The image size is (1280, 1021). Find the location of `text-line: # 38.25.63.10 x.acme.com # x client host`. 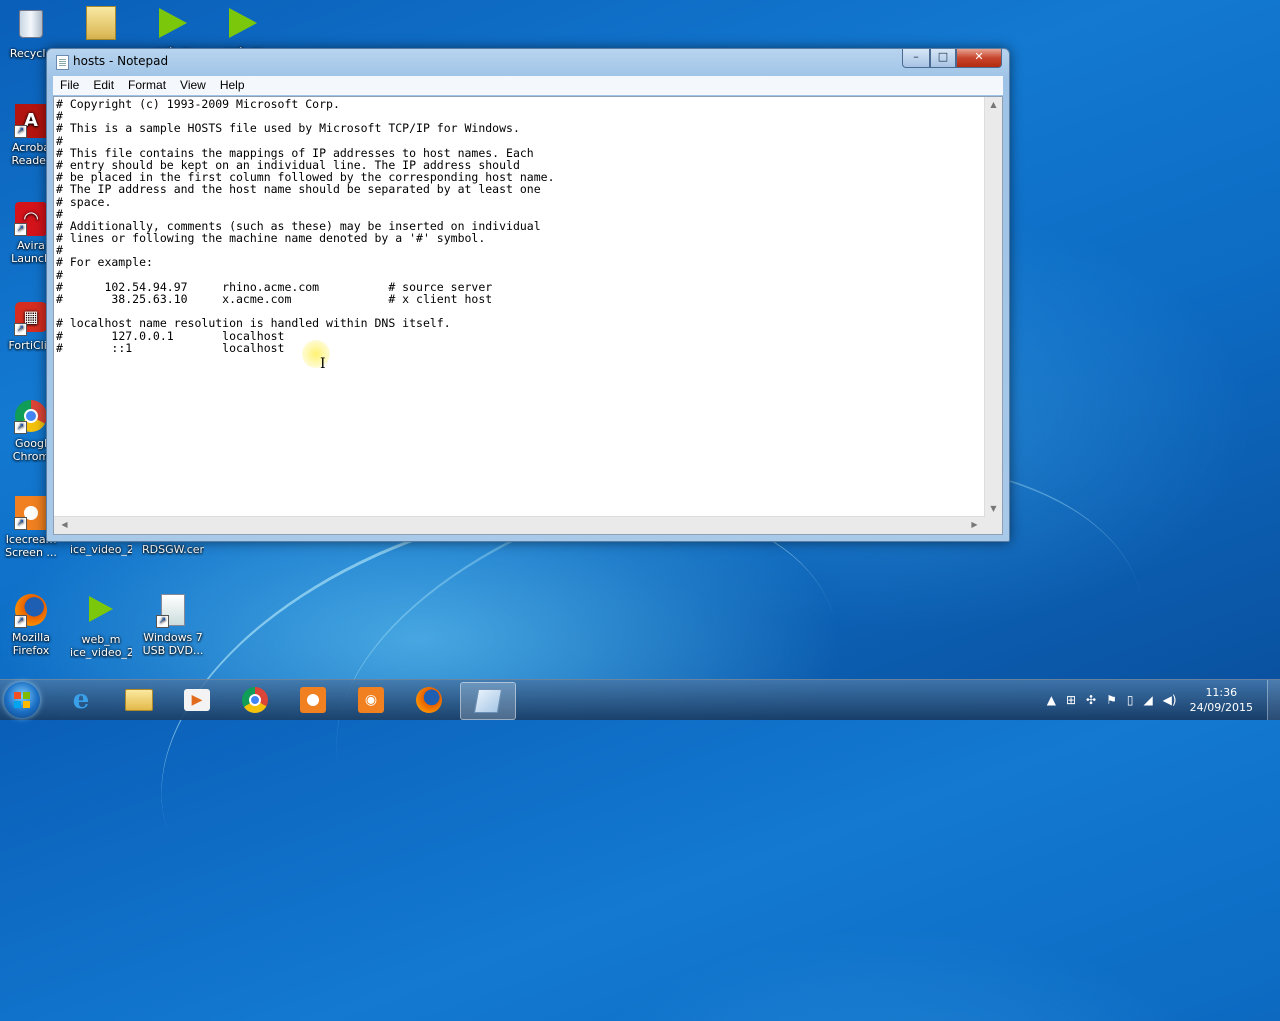

text-line: # 38.25.63.10 x.acme.com # x client host is located at coordinates (520, 299).